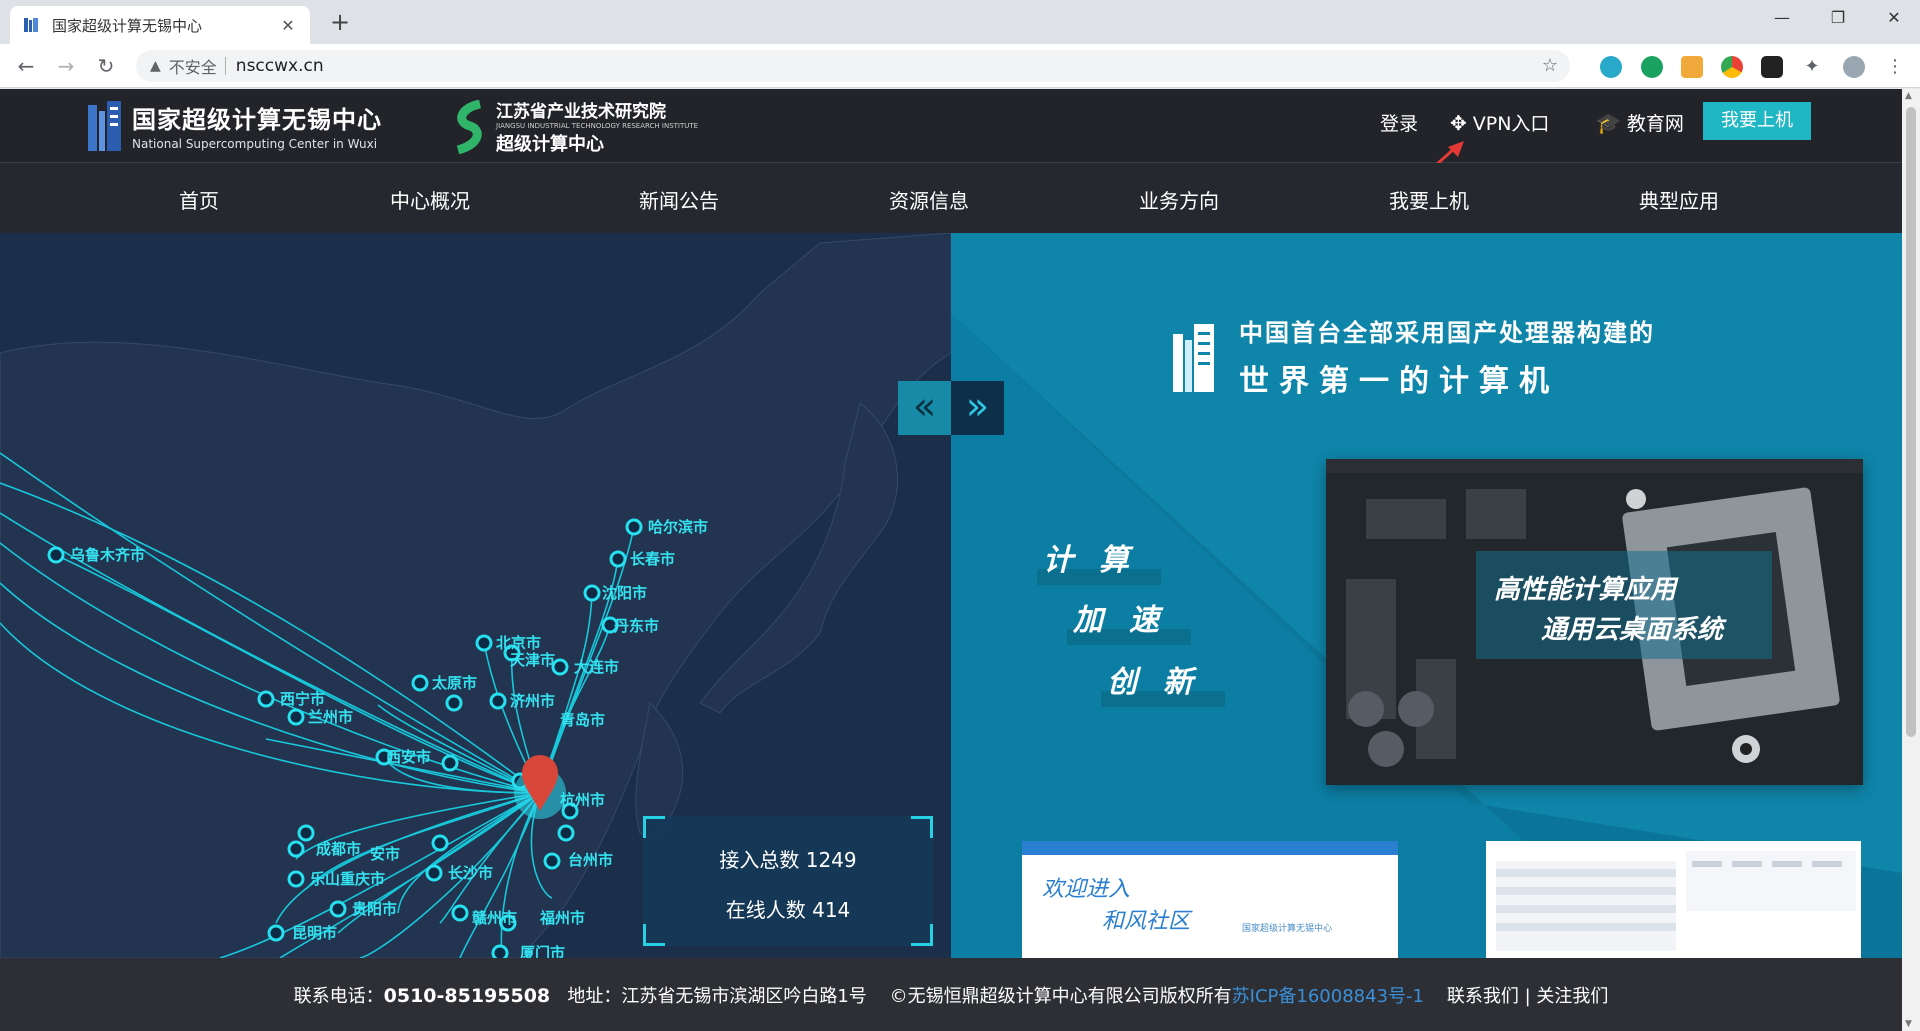  Describe the element at coordinates (31, 25) in the screenshot. I see `site-favicon-icon` at that location.